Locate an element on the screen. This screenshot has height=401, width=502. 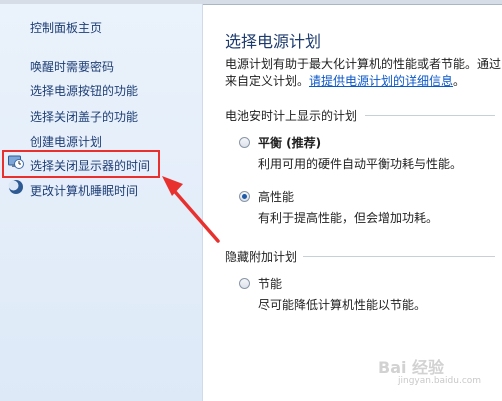
plan-label-high-performance: 高性能 is located at coordinates (276, 196).